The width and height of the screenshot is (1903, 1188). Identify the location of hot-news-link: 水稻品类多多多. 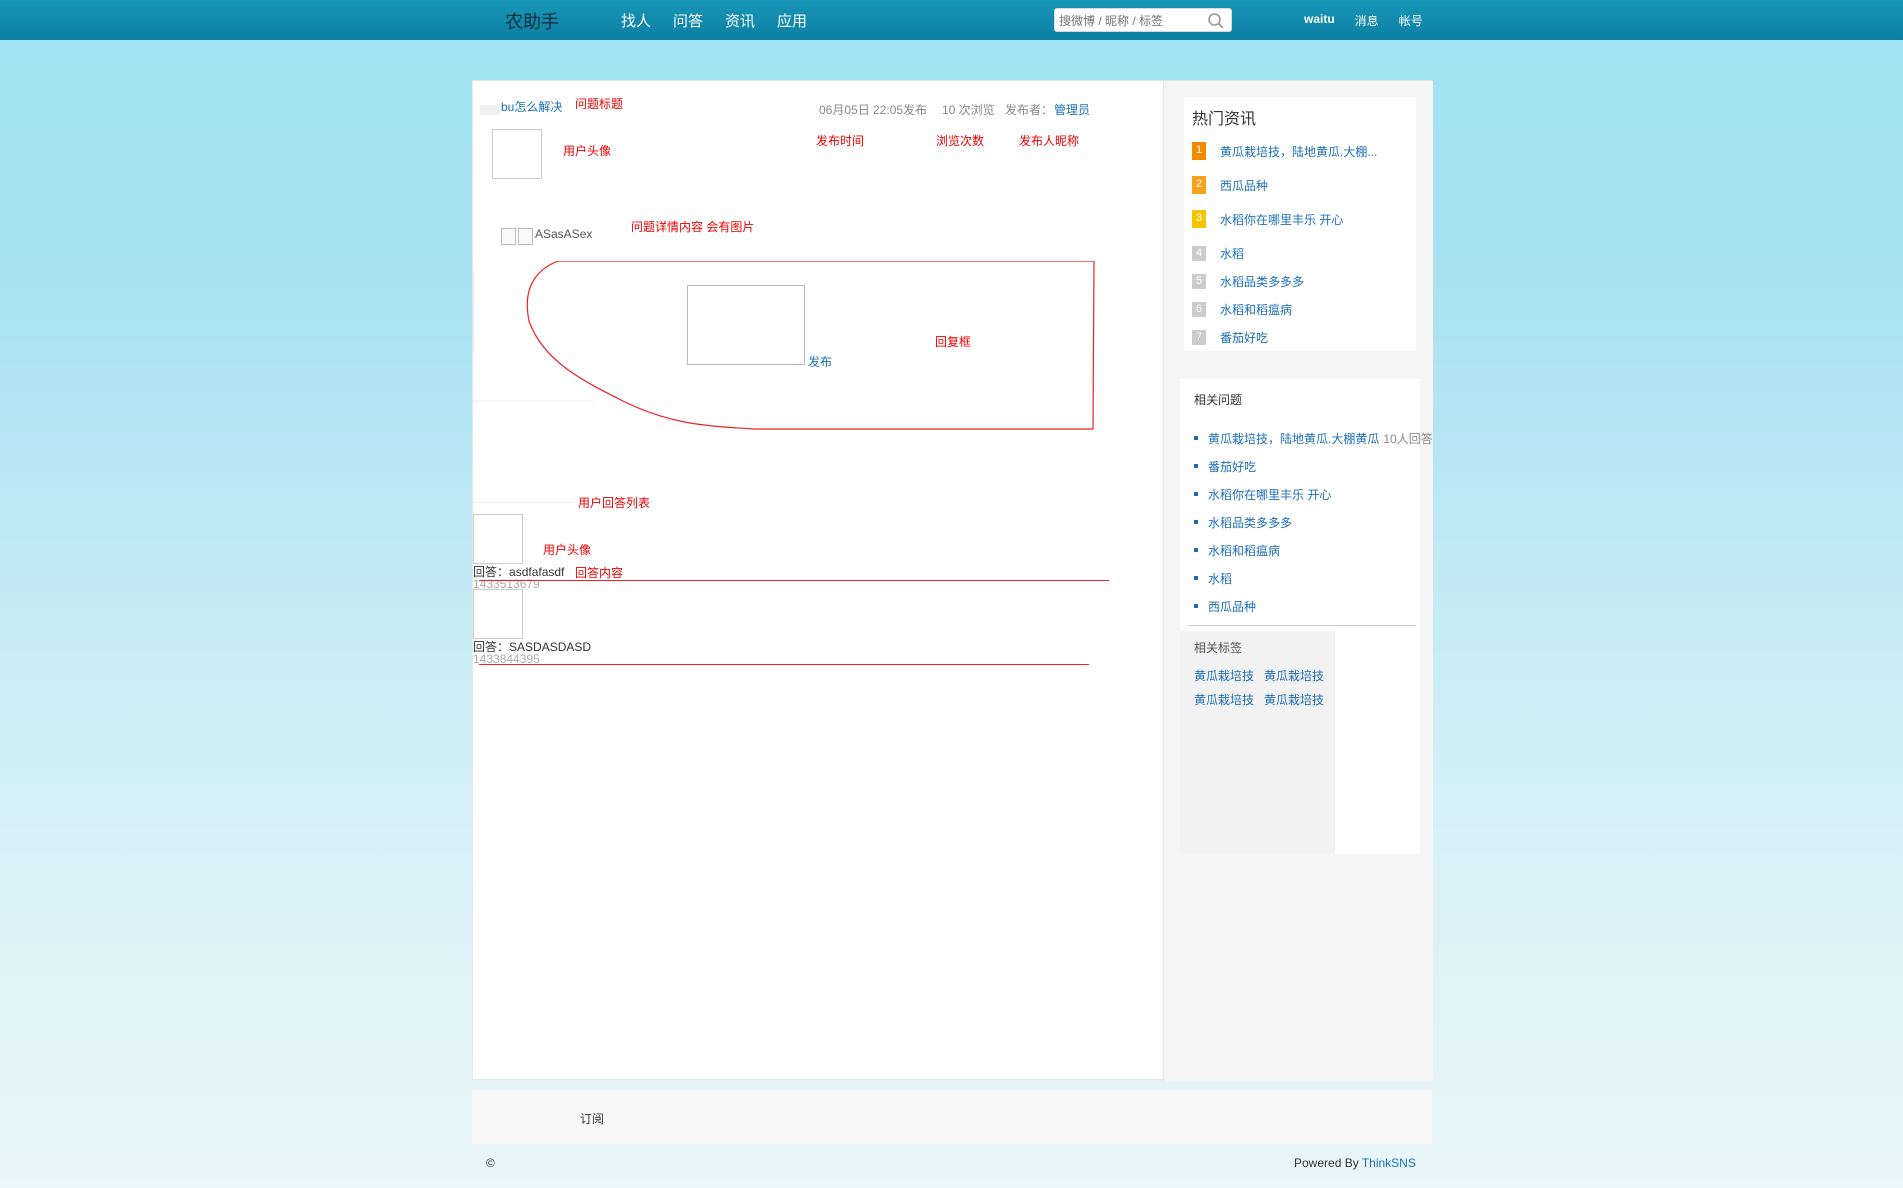
(1262, 281).